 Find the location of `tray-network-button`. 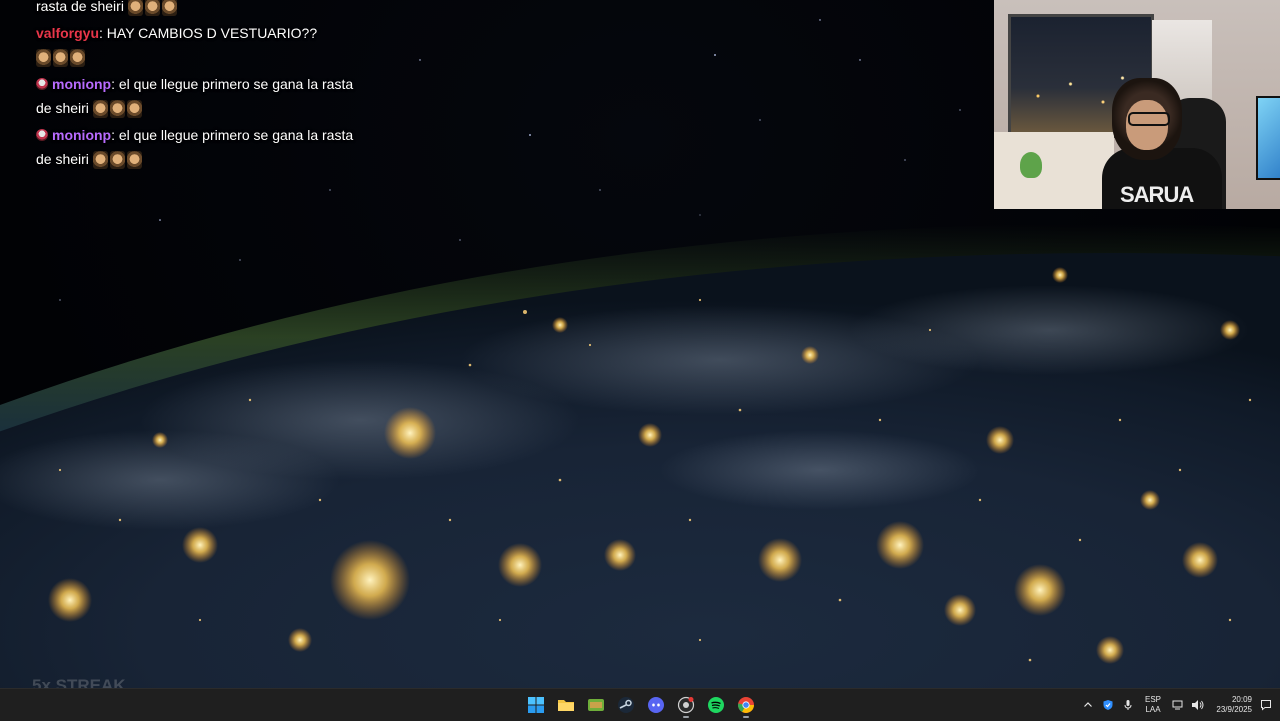

tray-network-button is located at coordinates (1178, 705).